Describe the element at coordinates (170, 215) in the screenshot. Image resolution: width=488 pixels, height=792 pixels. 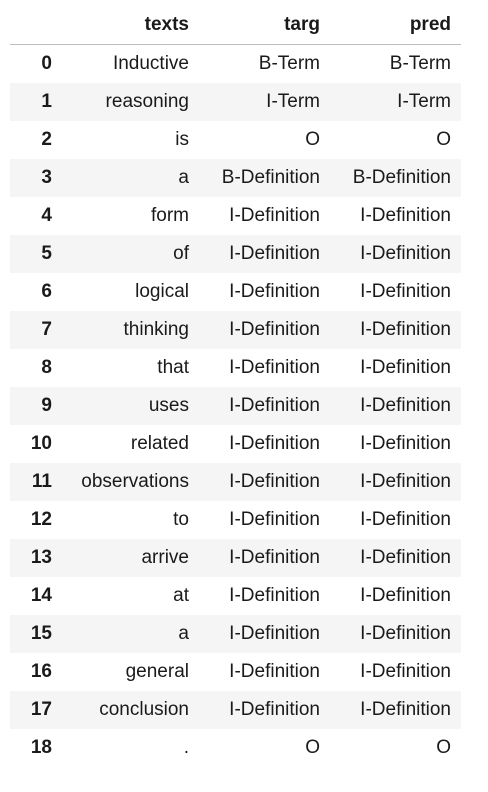
I see `cell-texts: form` at that location.